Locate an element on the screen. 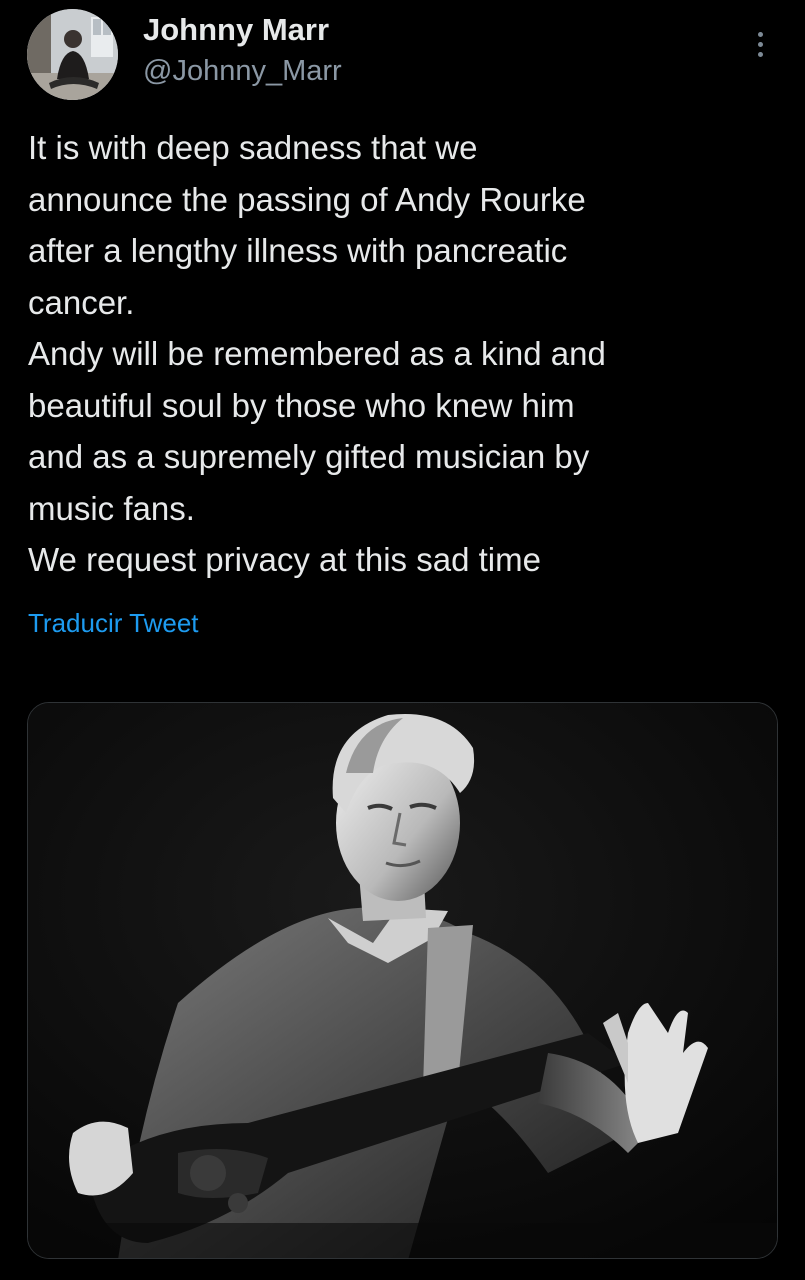  tweet-text-line: Andy will be remembered as a kind and is located at coordinates (317, 353).